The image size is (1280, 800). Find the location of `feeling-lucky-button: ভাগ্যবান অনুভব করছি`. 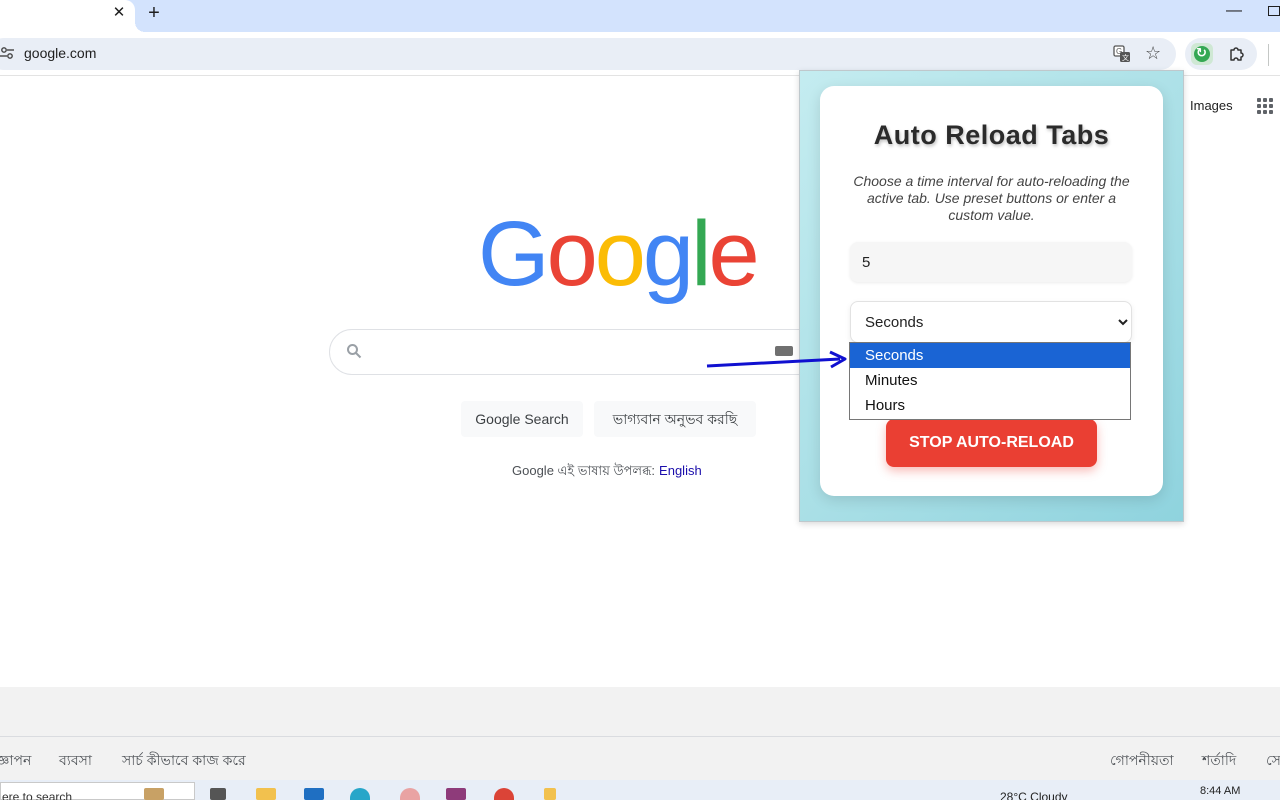

feeling-lucky-button: ভাগ্যবান অনুভব করছি is located at coordinates (675, 419).